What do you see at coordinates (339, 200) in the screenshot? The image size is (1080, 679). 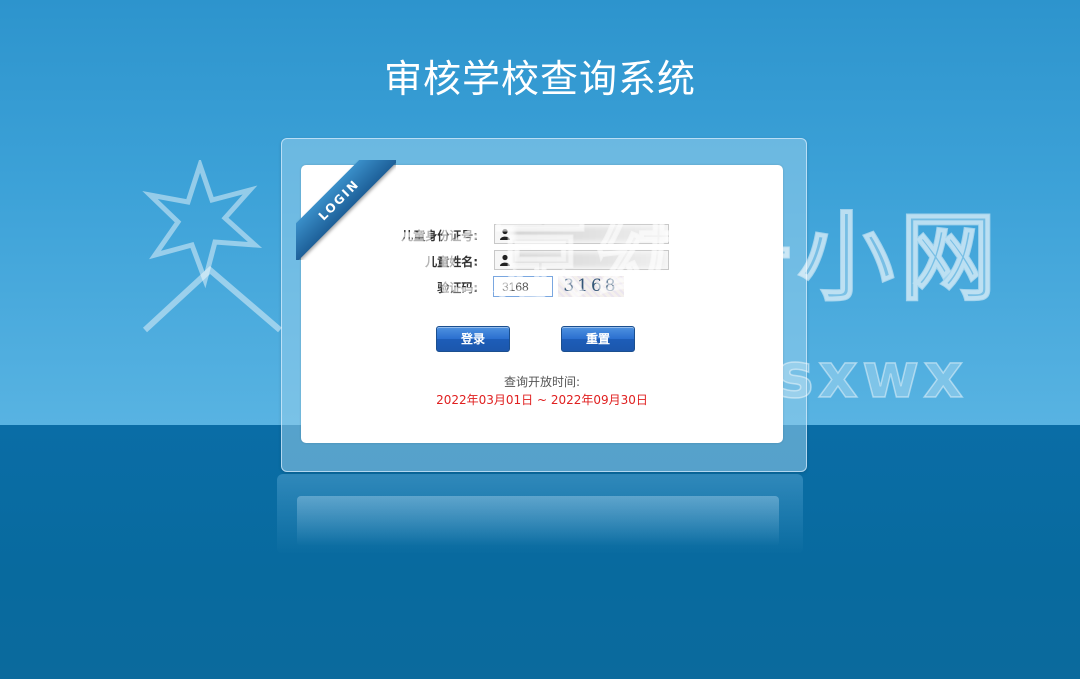 I see `login-ribbon-text: LOGIN` at bounding box center [339, 200].